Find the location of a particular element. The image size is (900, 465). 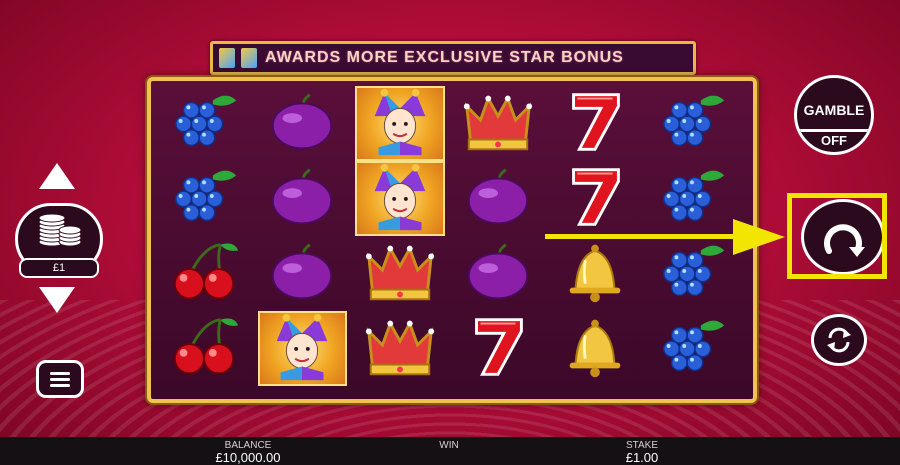

balance-value: £10,000.00 is located at coordinates (248, 457).